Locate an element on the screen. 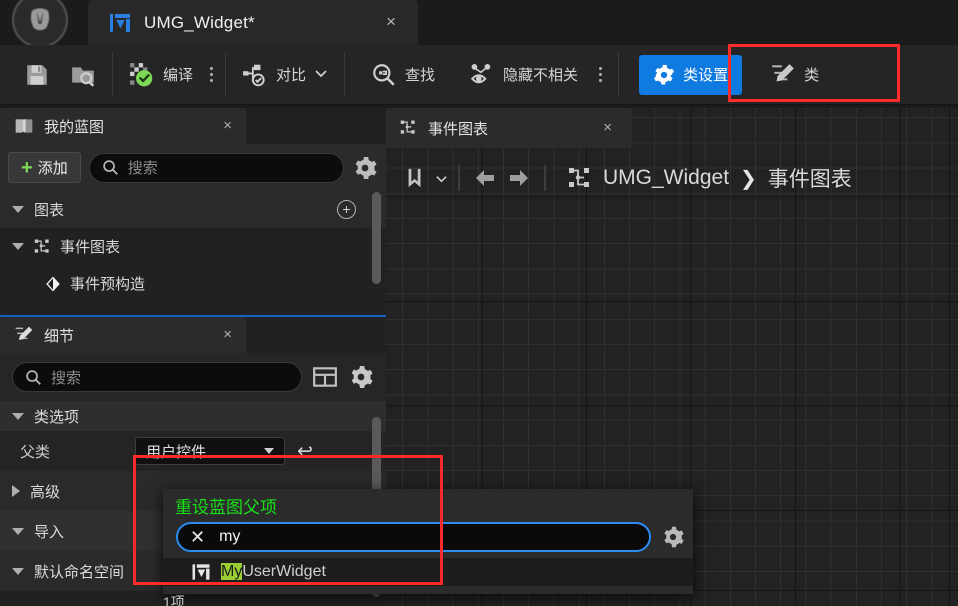 Image resolution: width=958 pixels, height=606 pixels. section-label-import: 导入 is located at coordinates (49, 532).